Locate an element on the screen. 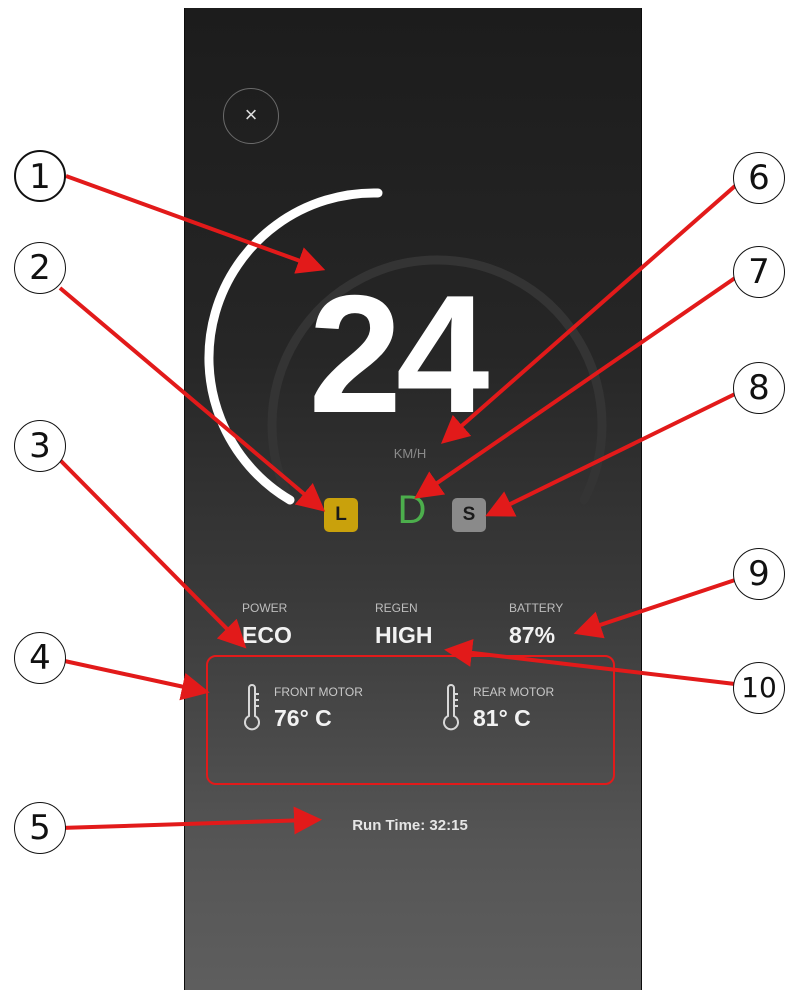 This screenshot has height=990, width=809. callout-4: 4 is located at coordinates (40, 658).